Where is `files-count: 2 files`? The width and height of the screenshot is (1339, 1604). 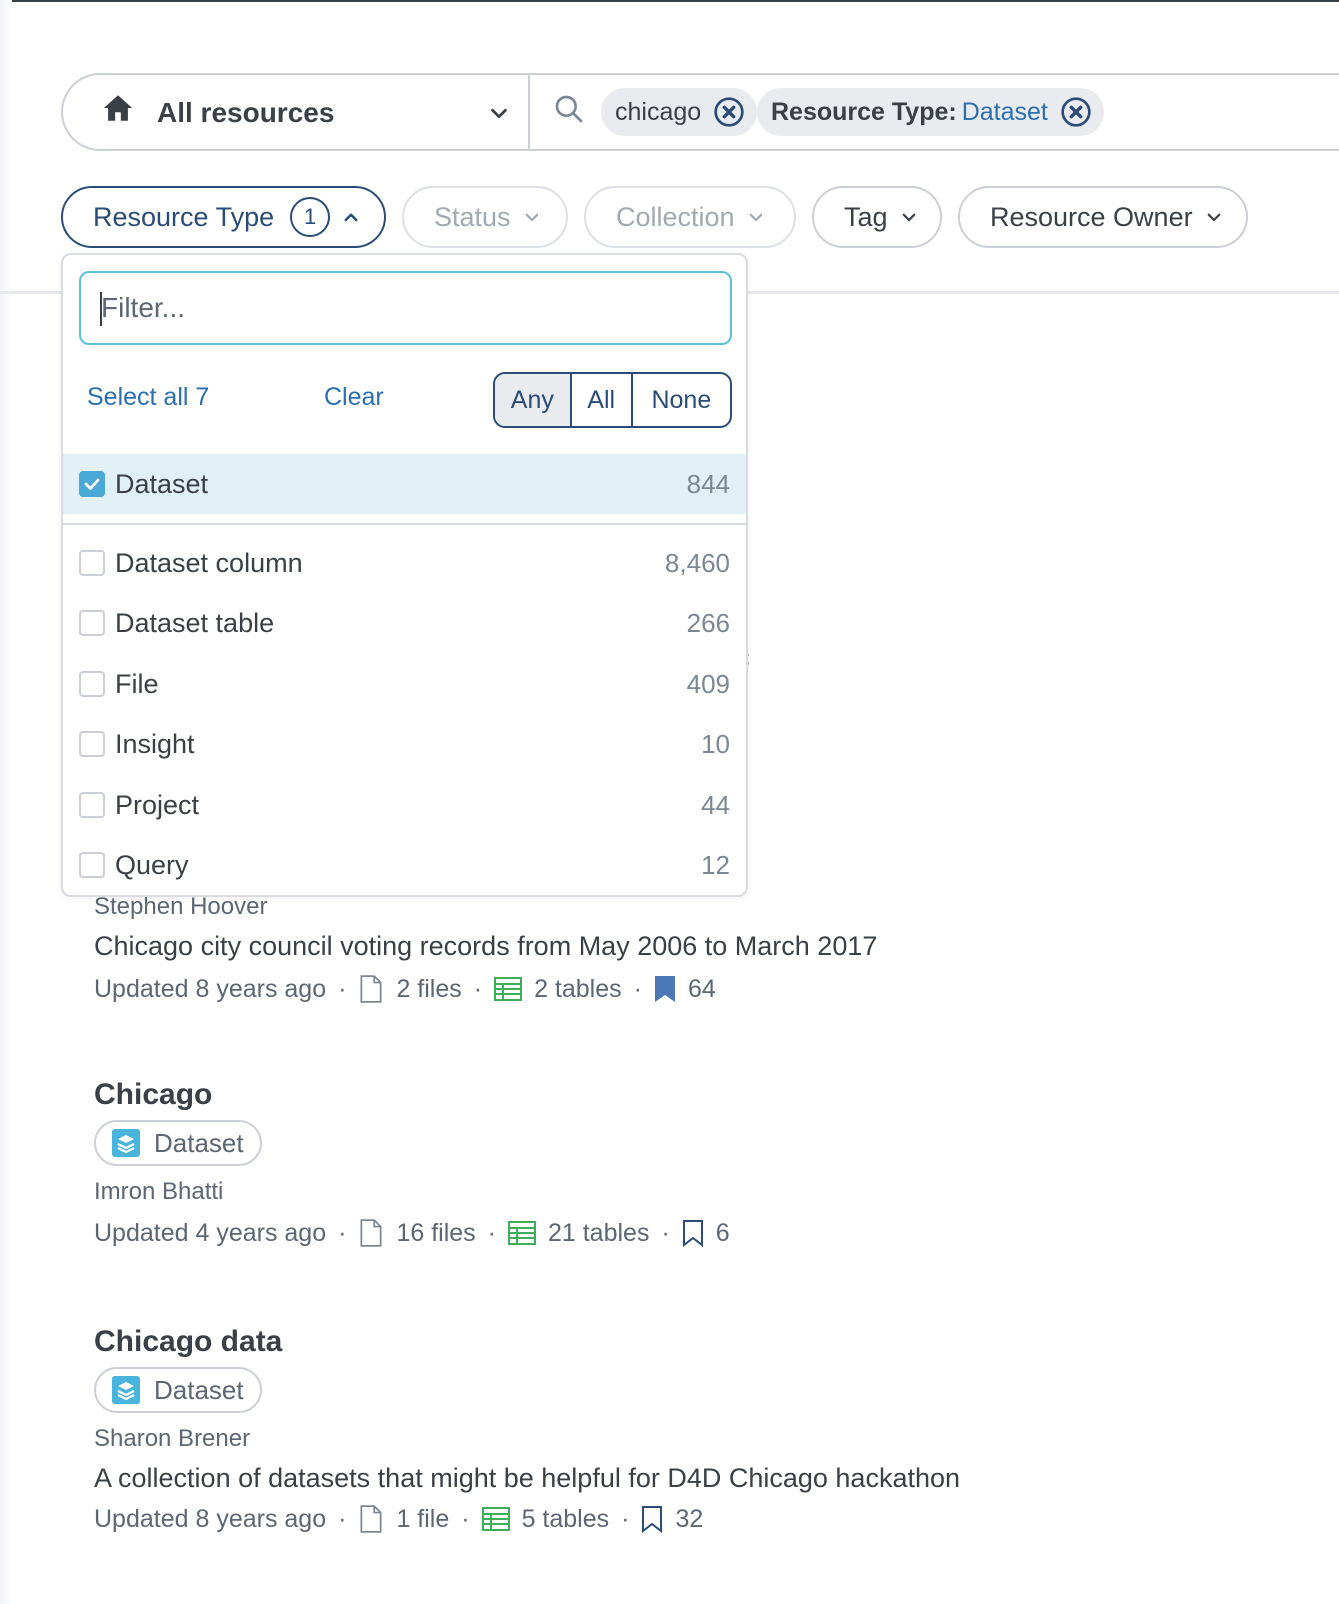 files-count: 2 files is located at coordinates (428, 989).